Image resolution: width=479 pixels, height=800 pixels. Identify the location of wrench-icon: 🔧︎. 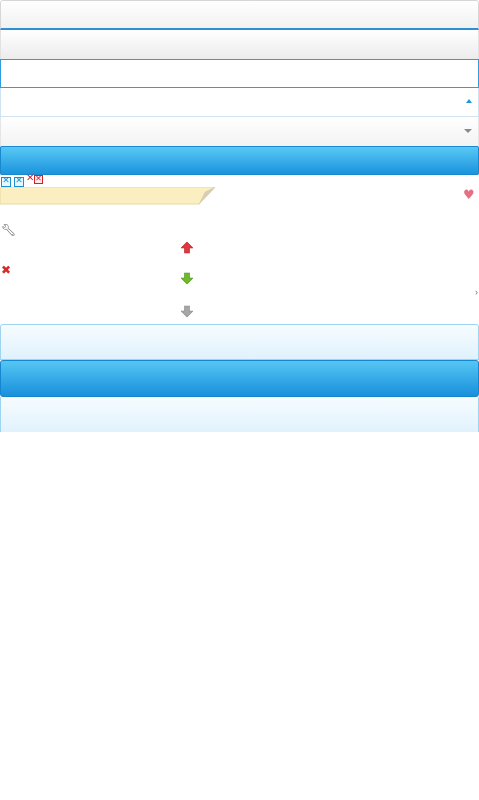
(8, 230).